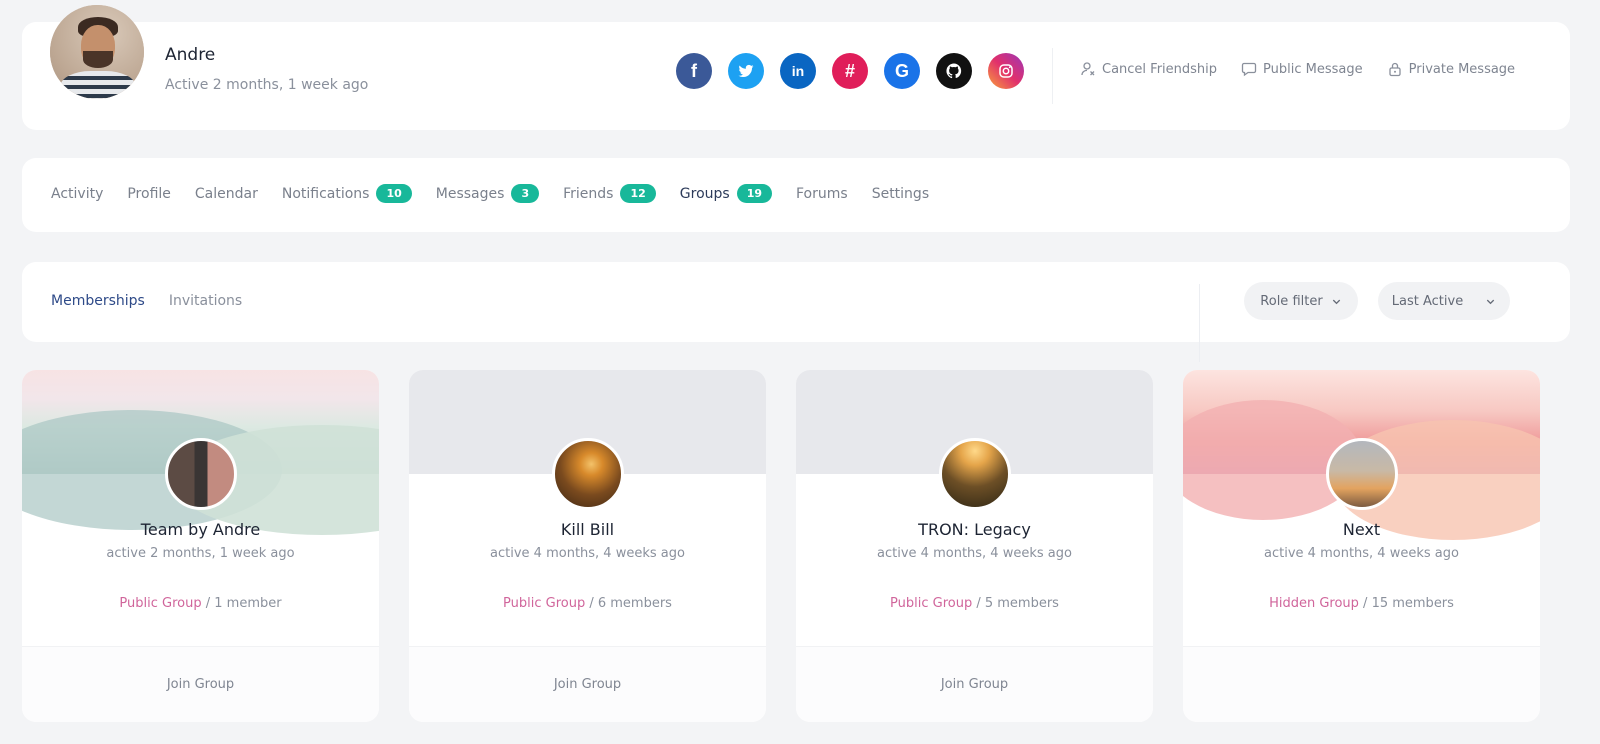 This screenshot has height=744, width=1600. I want to click on linkedin-icon: in, so click(798, 71).